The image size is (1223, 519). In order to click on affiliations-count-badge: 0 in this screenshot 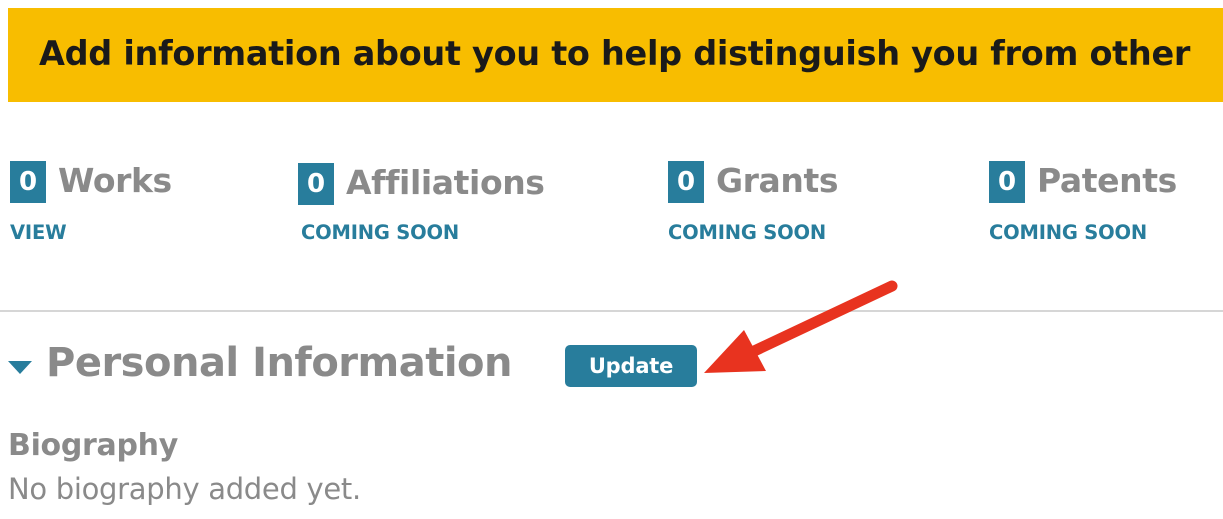, I will do `click(316, 184)`.